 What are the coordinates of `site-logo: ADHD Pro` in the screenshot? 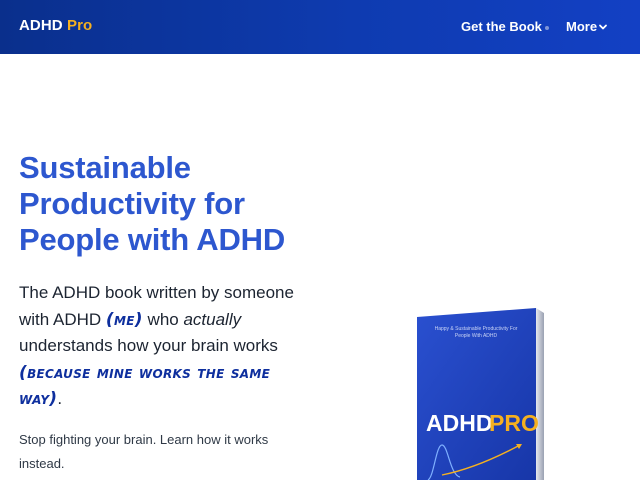 It's located at (55, 25).